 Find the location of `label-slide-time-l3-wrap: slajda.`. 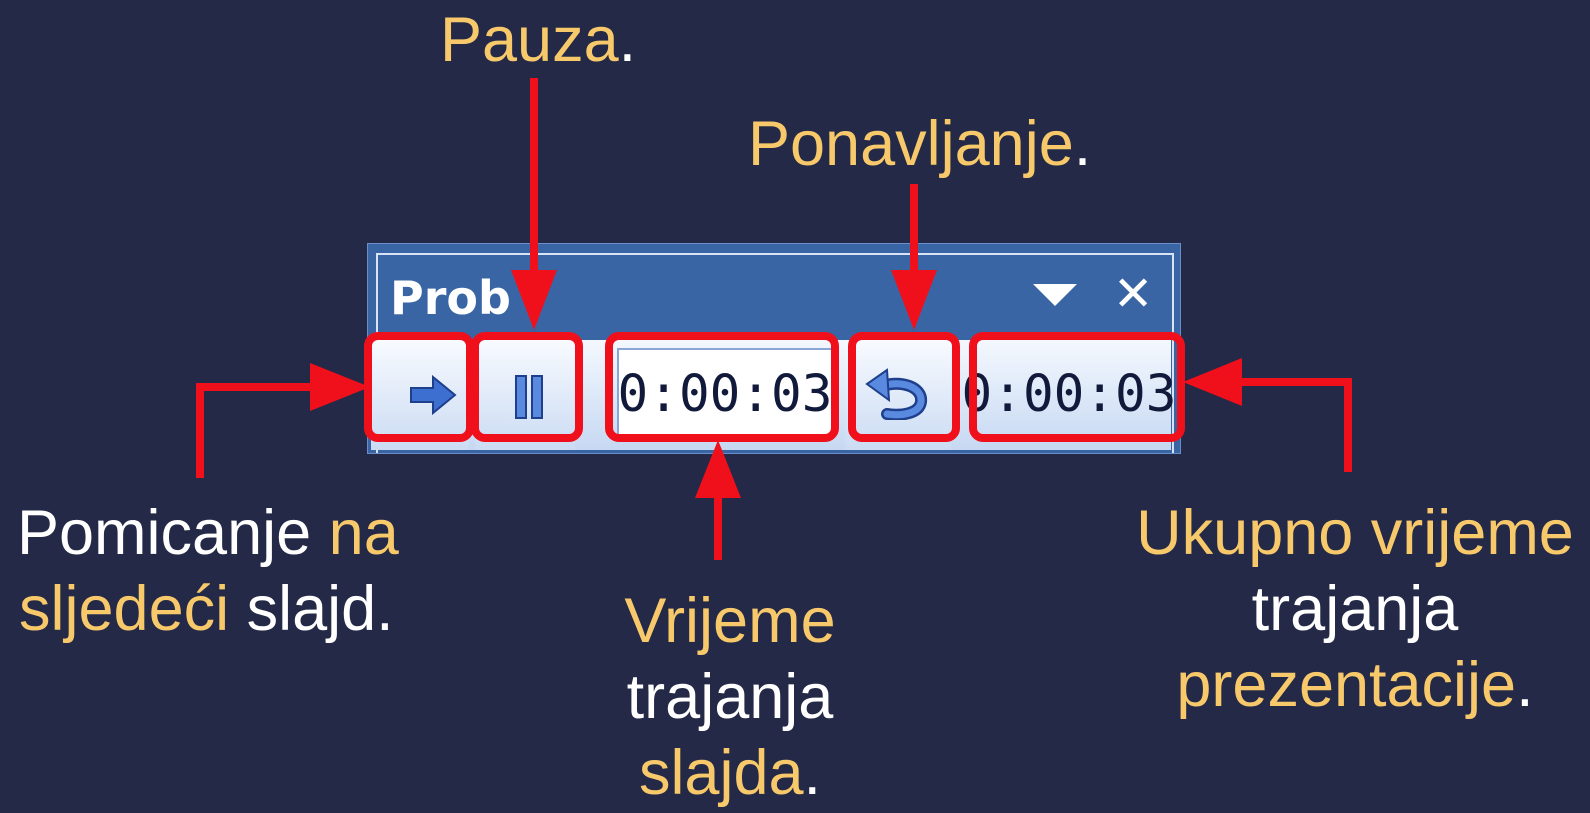

label-slide-time-l3-wrap: slajda. is located at coordinates (730, 773).